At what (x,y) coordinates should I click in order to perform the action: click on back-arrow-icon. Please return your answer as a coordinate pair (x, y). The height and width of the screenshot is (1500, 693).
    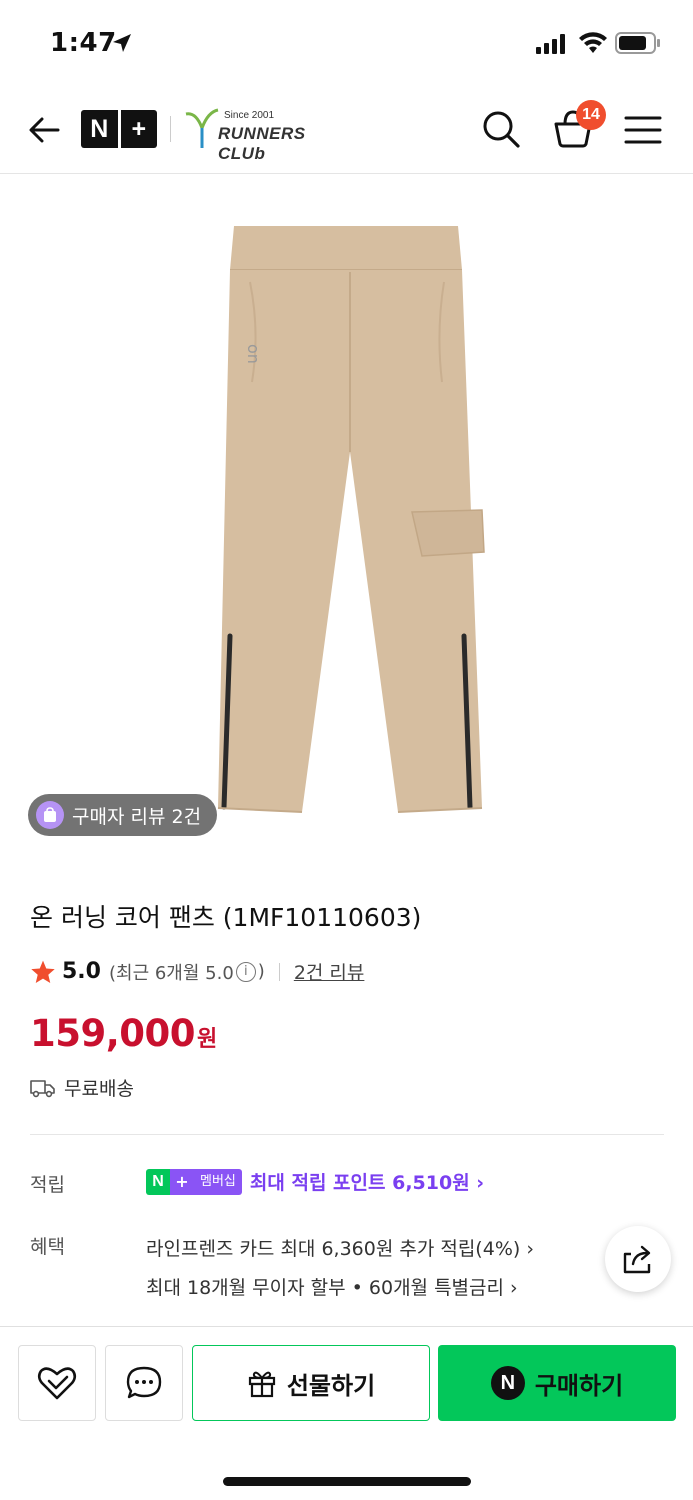
    Looking at the image, I should click on (44, 130).